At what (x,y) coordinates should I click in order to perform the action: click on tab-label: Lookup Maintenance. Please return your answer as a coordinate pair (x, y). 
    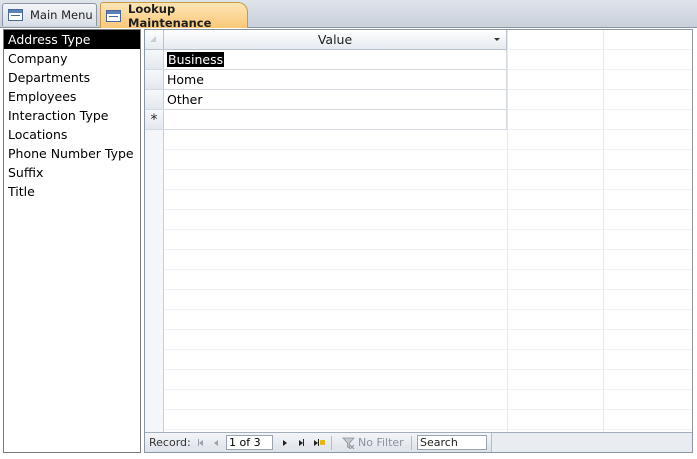
    Looking at the image, I should click on (170, 15).